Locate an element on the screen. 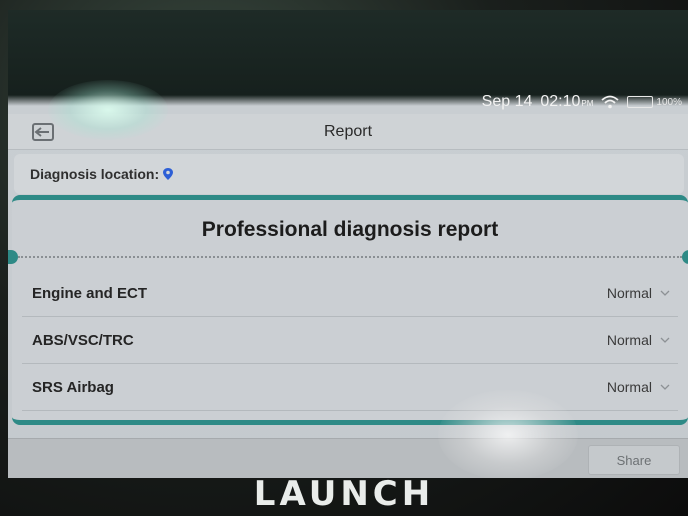 The height and width of the screenshot is (516, 688). report-row-srs: SRS Airbag Normal is located at coordinates (350, 387).